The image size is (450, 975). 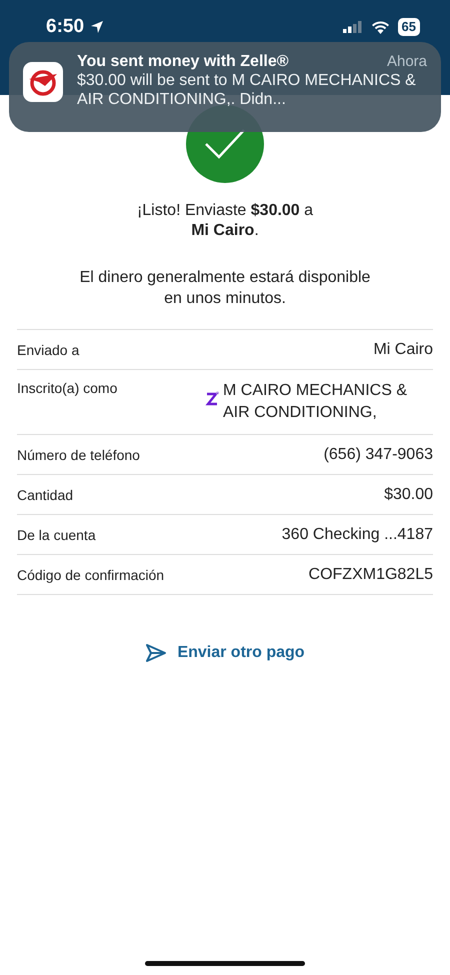 I want to click on detail-value: (656) 347-9063, so click(x=378, y=455).